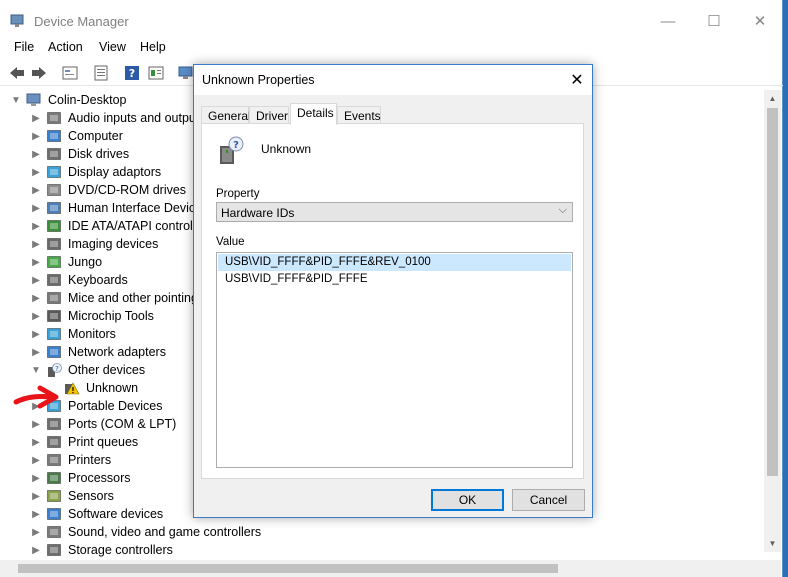 Image resolution: width=788 pixels, height=577 pixels. What do you see at coordinates (668, 21) in the screenshot?
I see `minimize-button: —` at bounding box center [668, 21].